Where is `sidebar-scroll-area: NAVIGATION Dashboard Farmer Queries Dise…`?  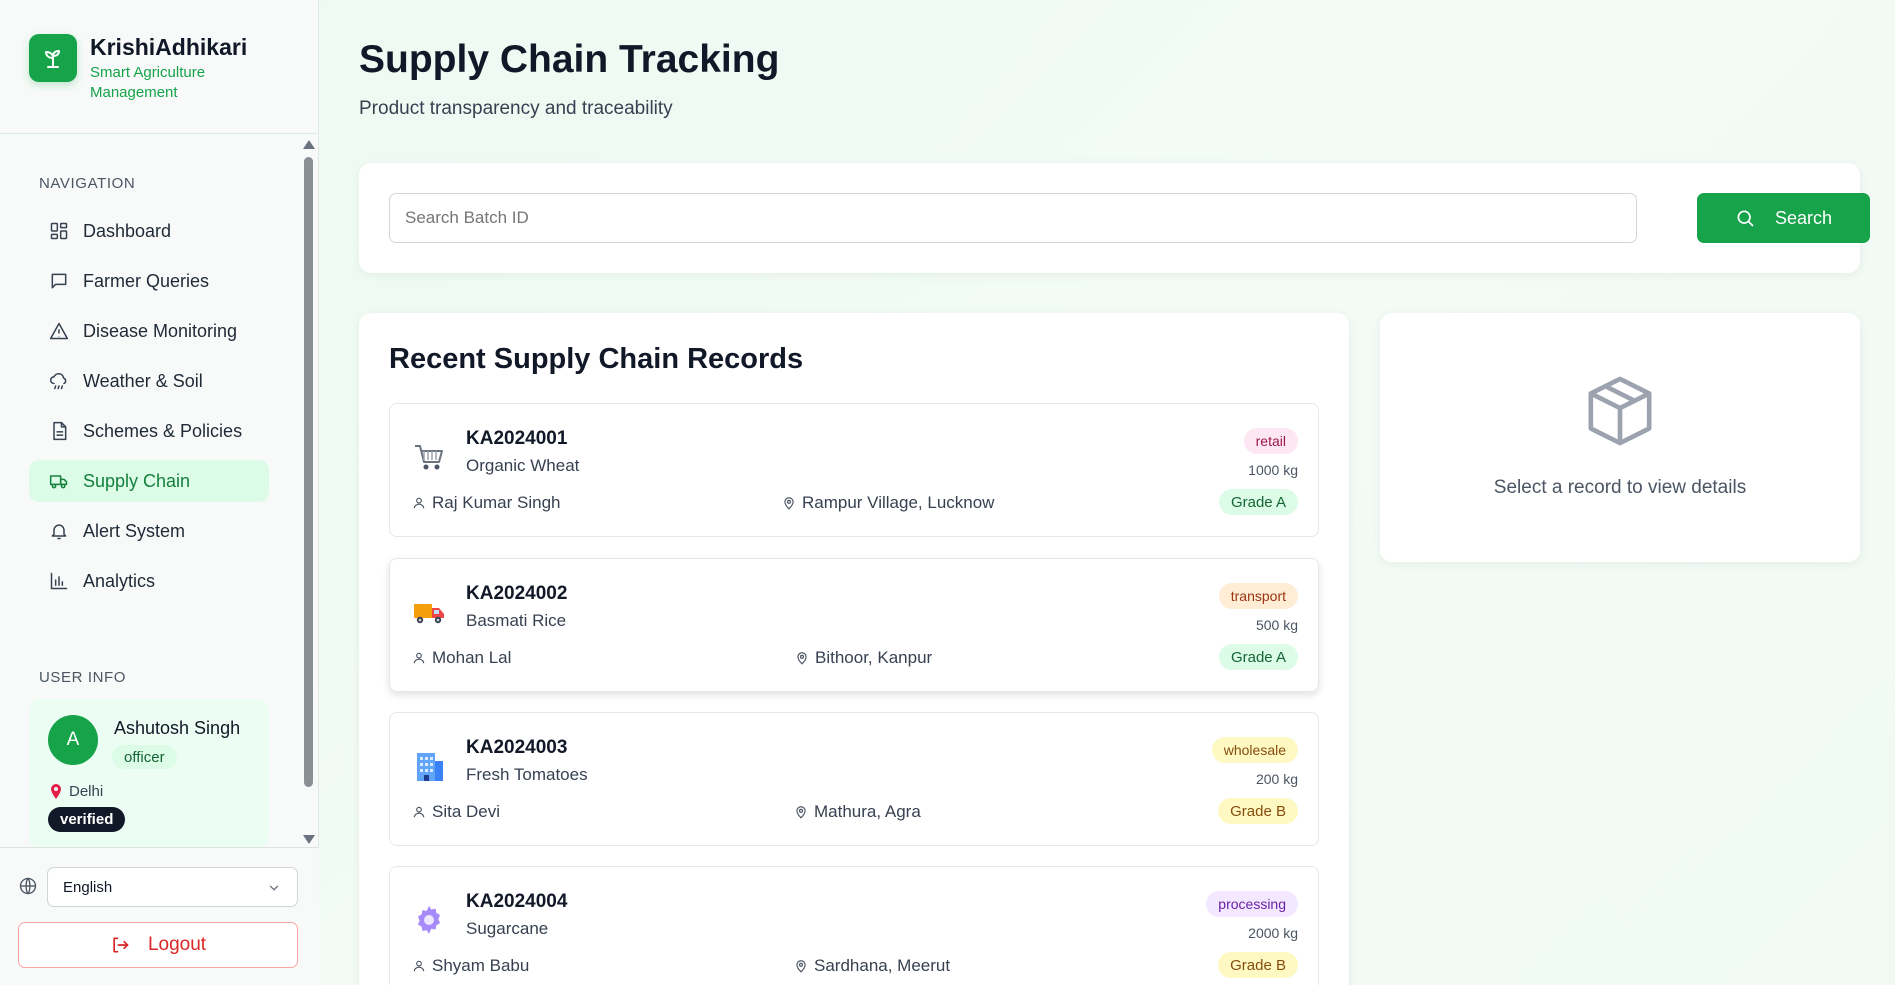
sidebar-scroll-area: NAVIGATION Dashboard Farmer Queries Dise… is located at coordinates (159, 491).